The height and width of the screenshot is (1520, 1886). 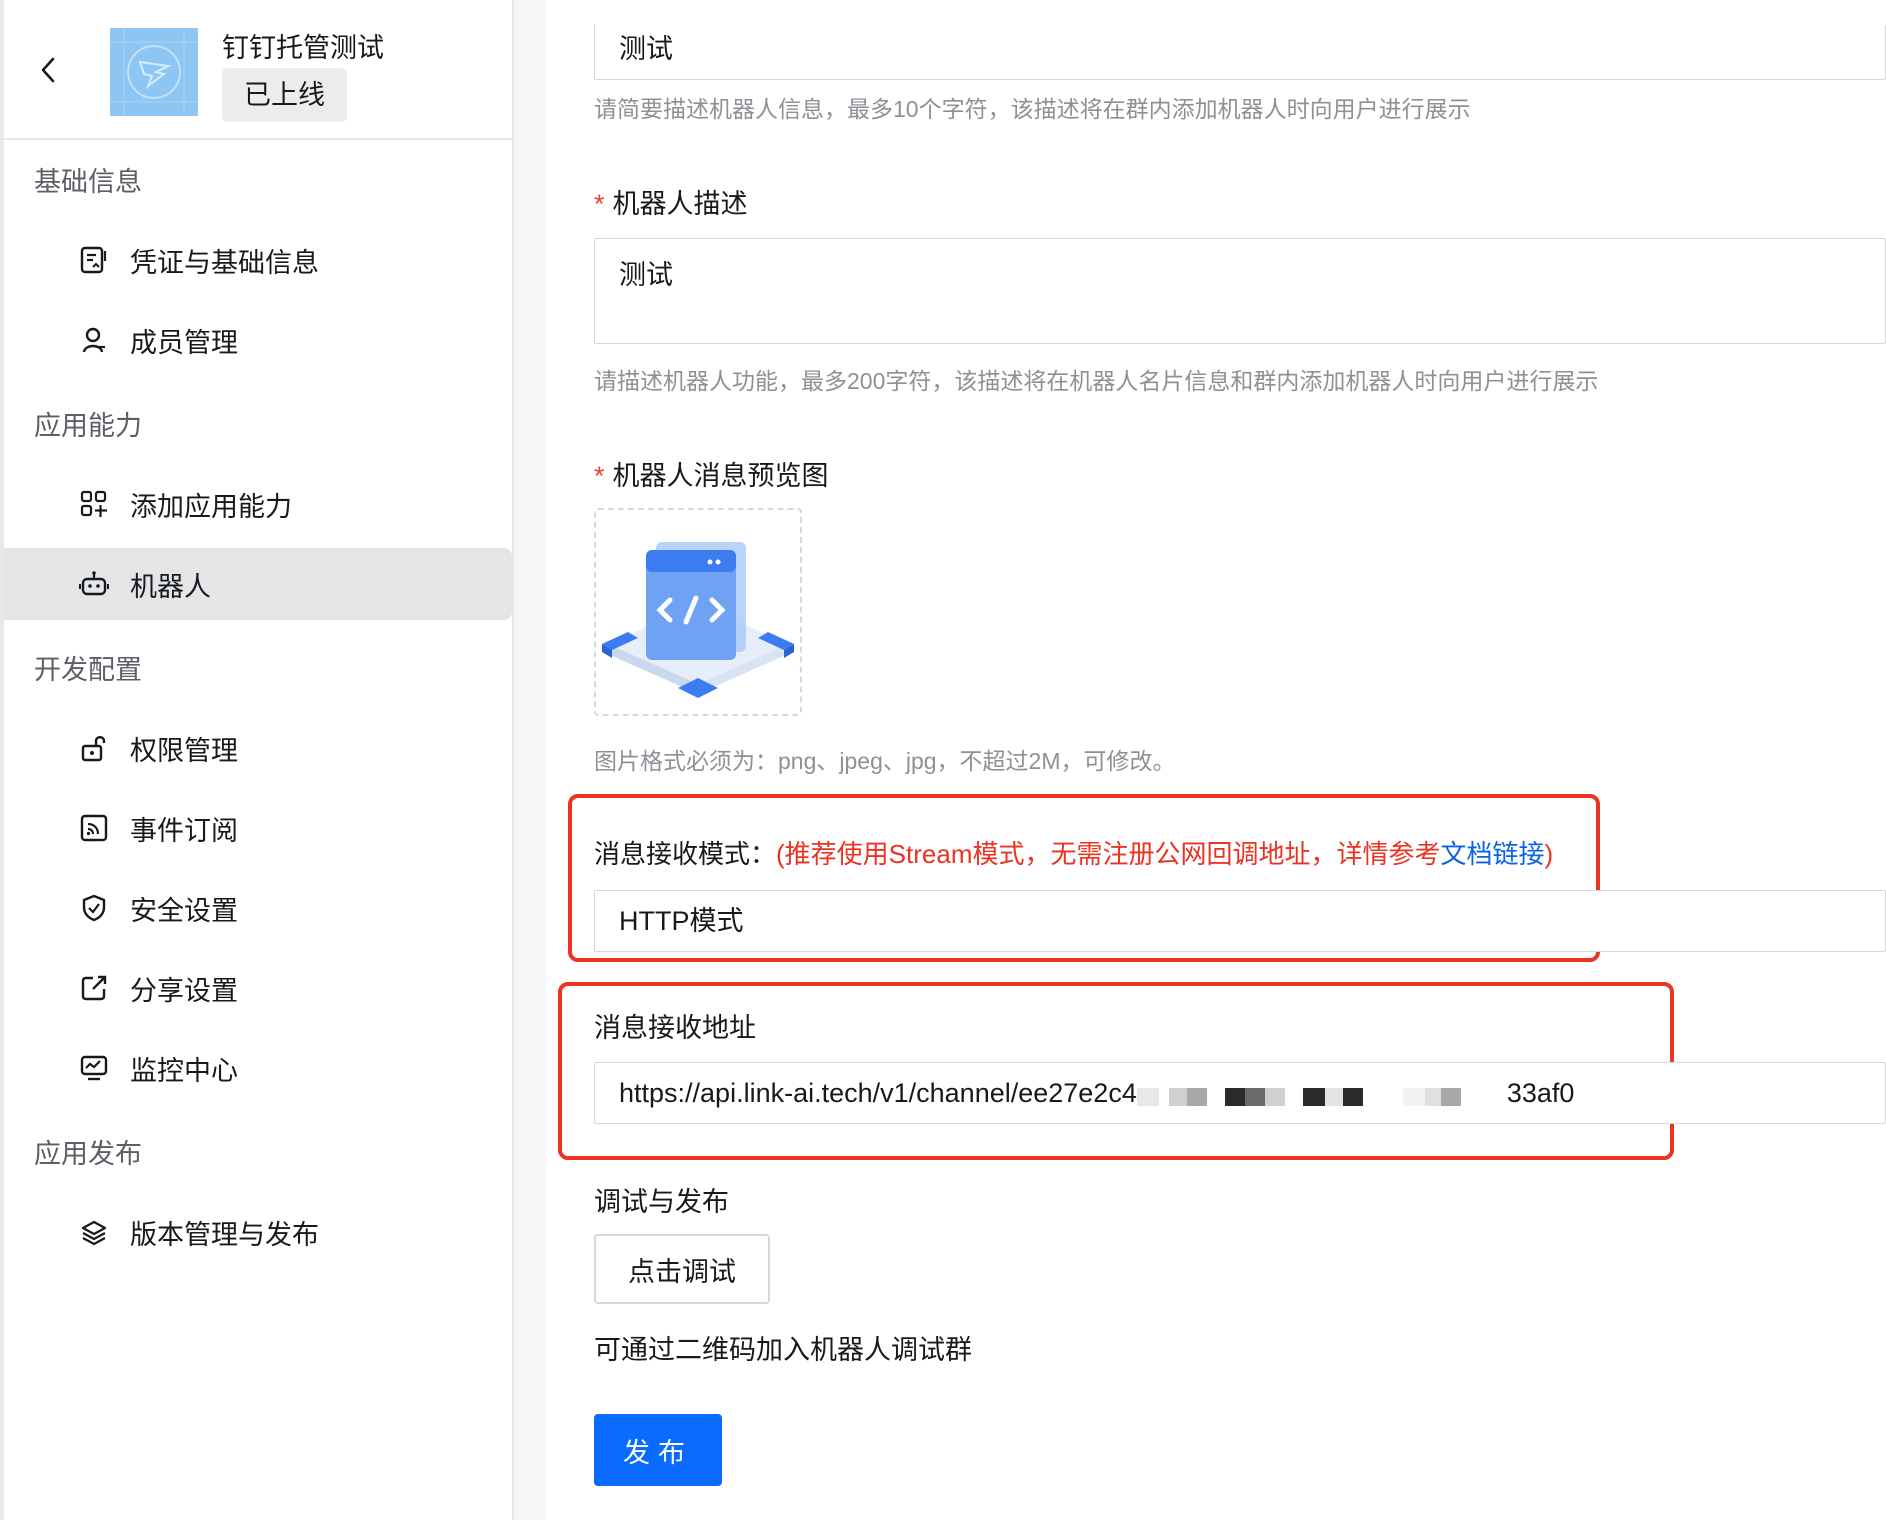 What do you see at coordinates (720, 476) in the screenshot?
I see `preview-label-text: 机器人消息预览图` at bounding box center [720, 476].